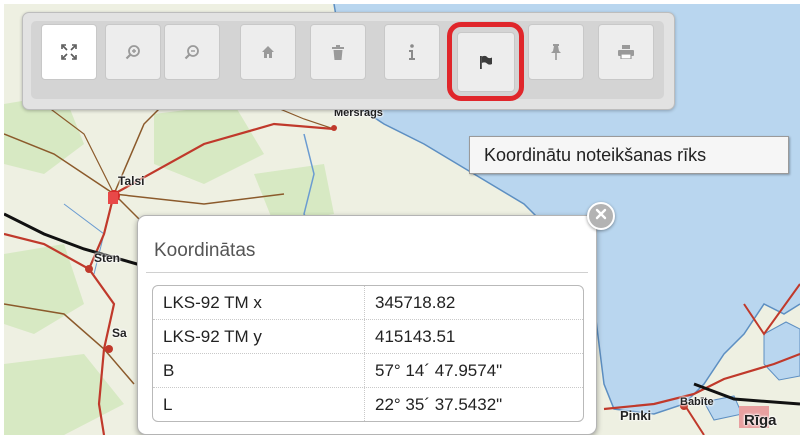 This screenshot has width=804, height=439. I want to click on table-row: B 57° 14´ 47.9574", so click(368, 370).